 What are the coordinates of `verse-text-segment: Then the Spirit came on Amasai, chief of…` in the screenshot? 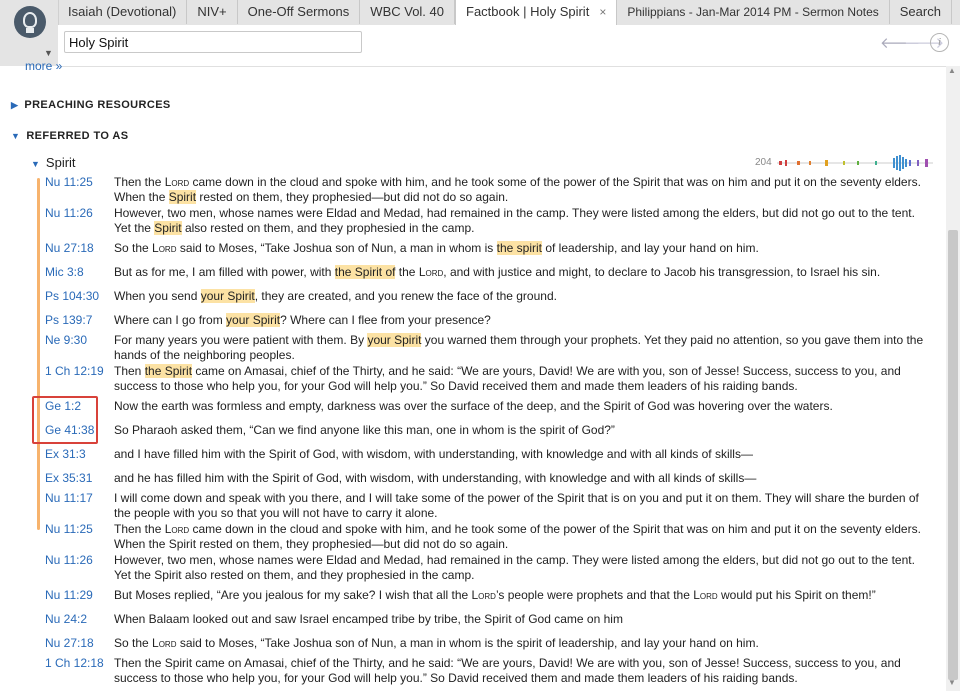 It's located at (507, 670).